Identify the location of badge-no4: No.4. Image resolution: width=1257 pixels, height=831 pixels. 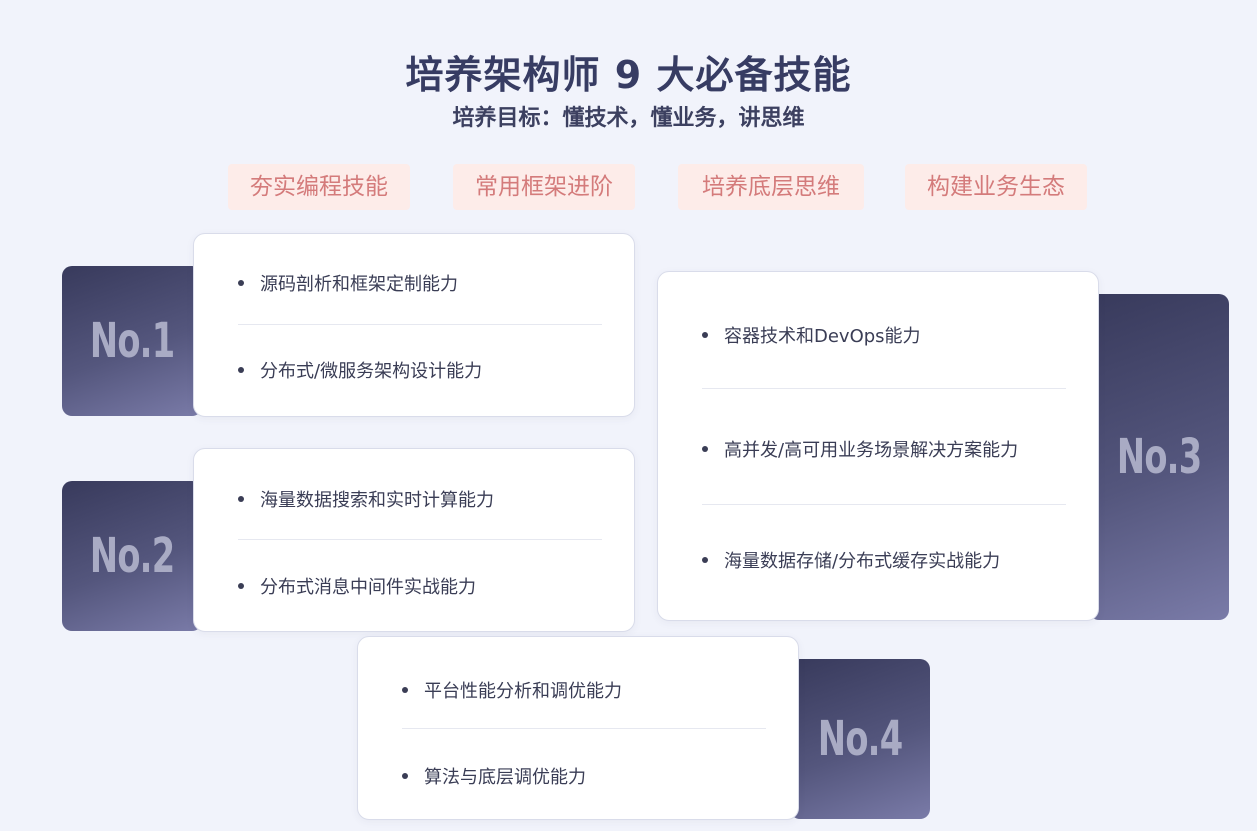
(860, 739).